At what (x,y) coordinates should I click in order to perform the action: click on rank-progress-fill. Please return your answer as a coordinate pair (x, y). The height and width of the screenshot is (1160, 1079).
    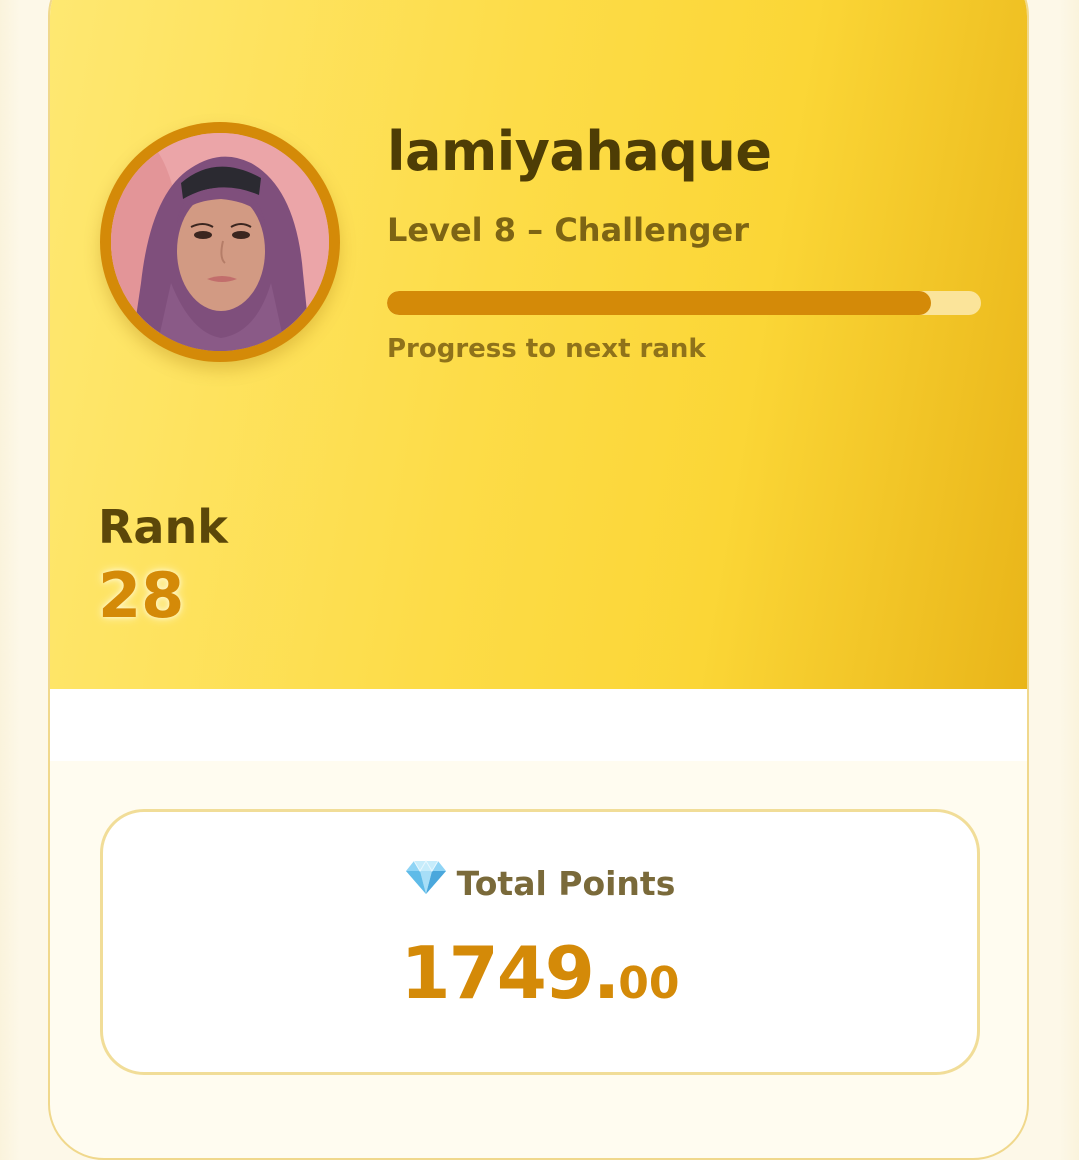
    Looking at the image, I should click on (659, 303).